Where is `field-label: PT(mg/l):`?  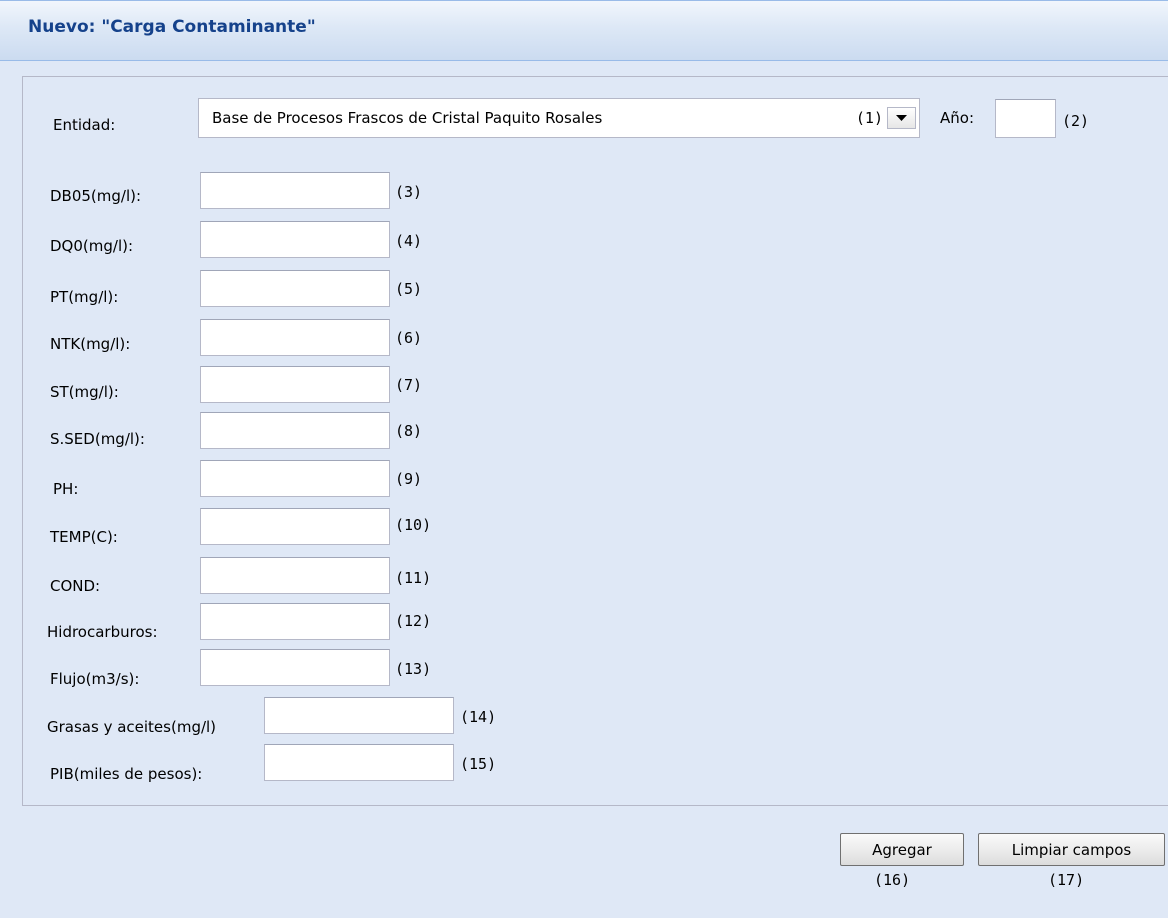 field-label: PT(mg/l): is located at coordinates (84, 297).